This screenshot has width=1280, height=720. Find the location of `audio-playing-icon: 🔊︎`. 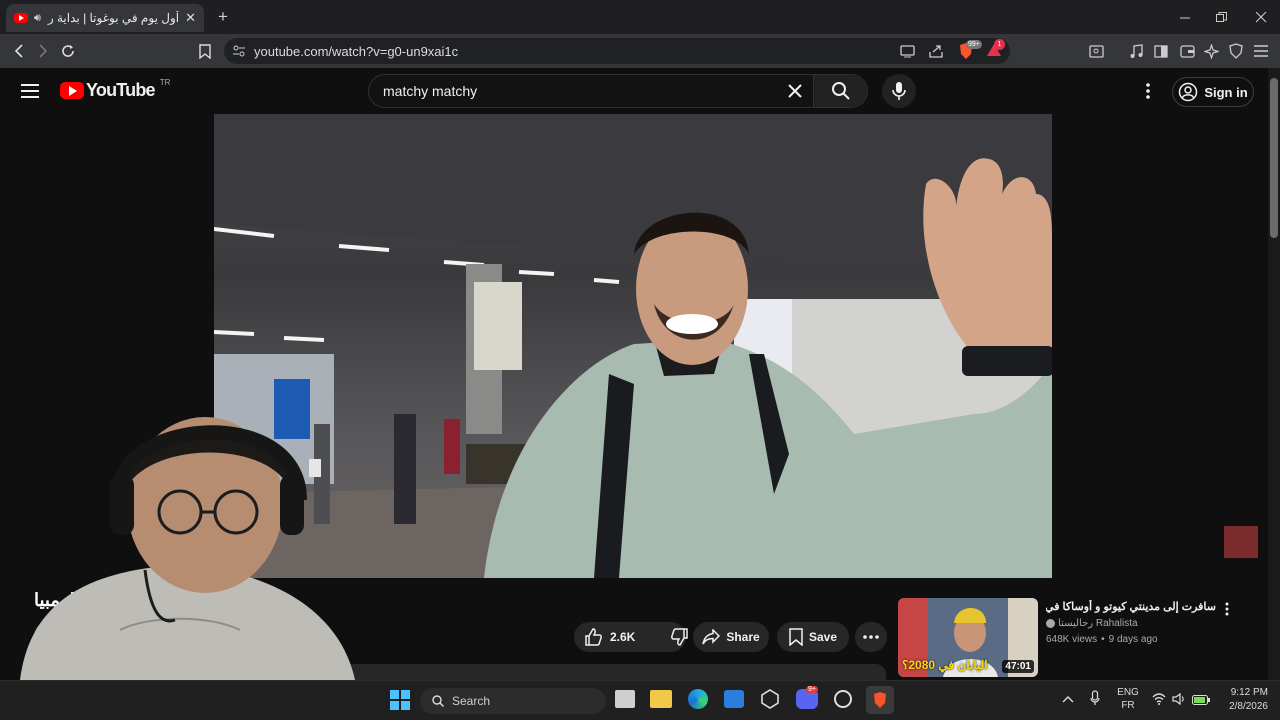

audio-playing-icon: 🔊︎ is located at coordinates (37, 18).